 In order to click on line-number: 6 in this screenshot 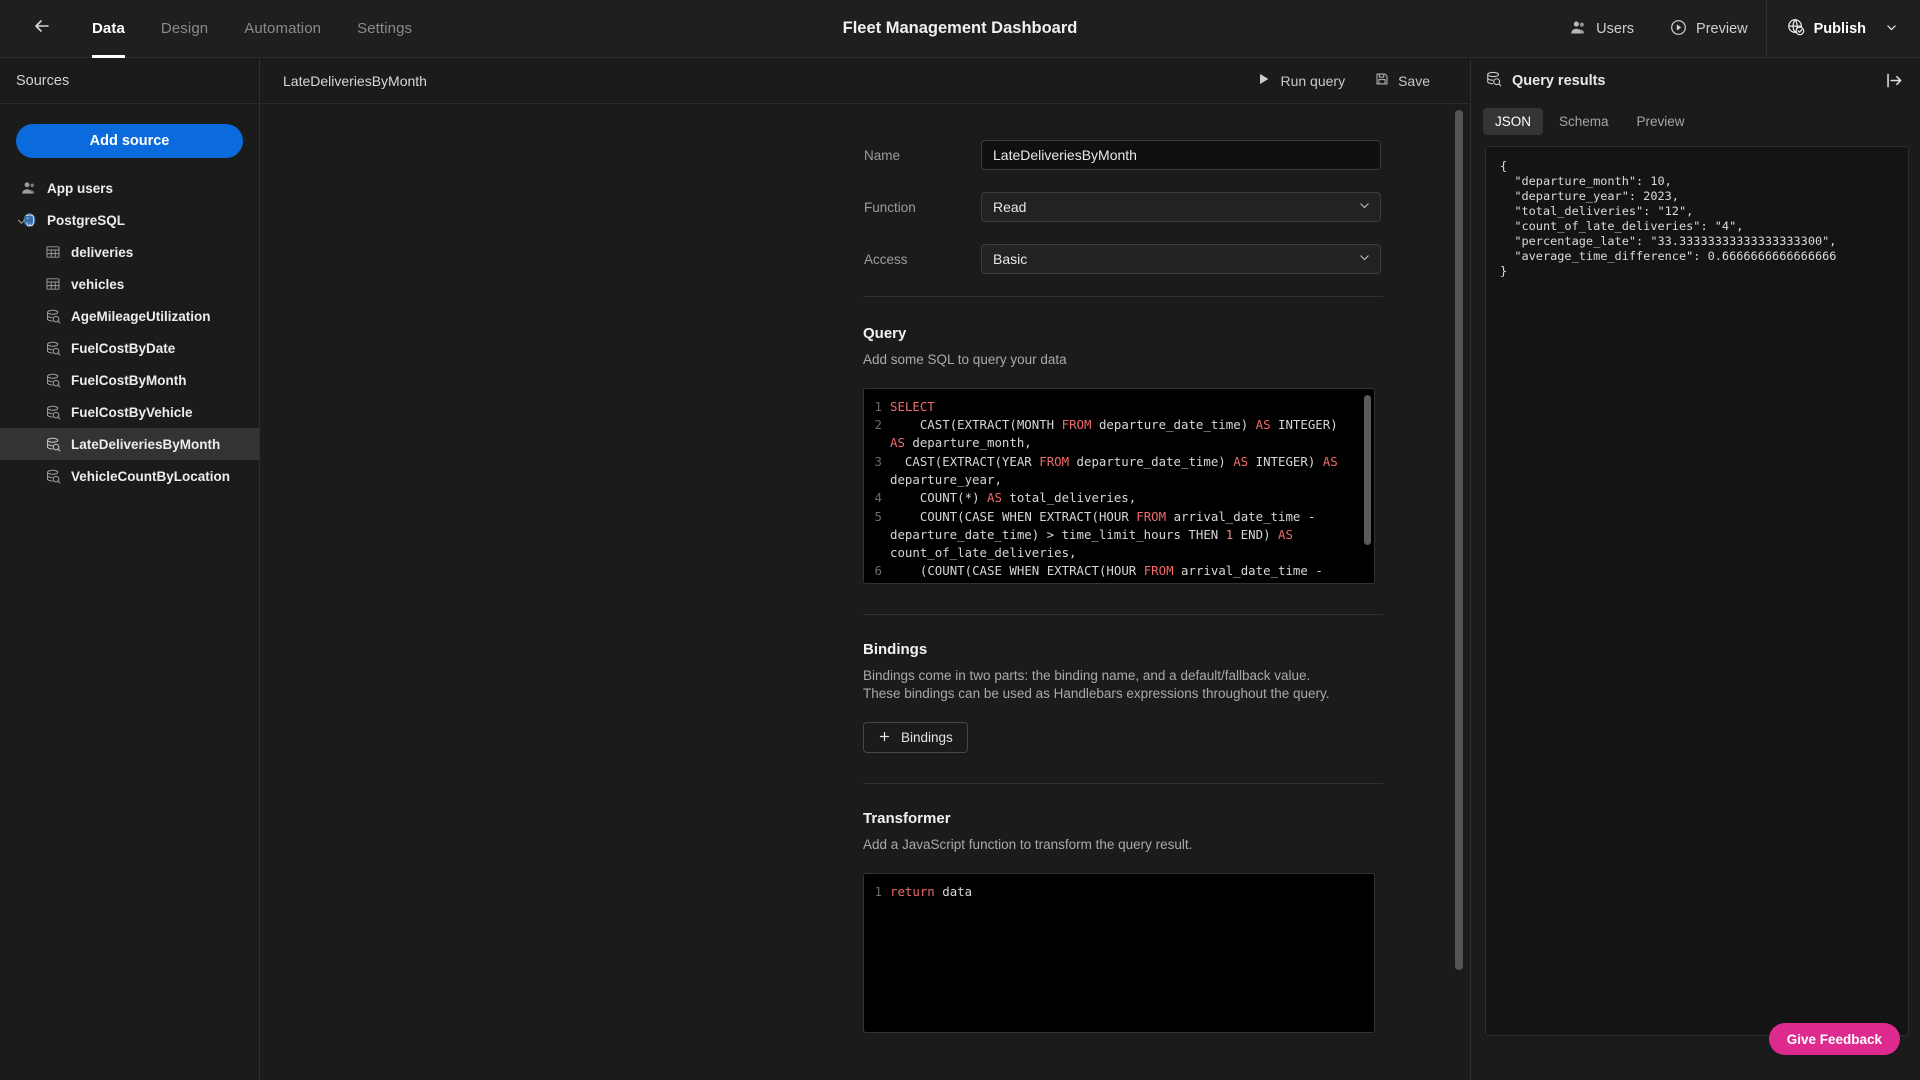, I will do `click(878, 571)`.